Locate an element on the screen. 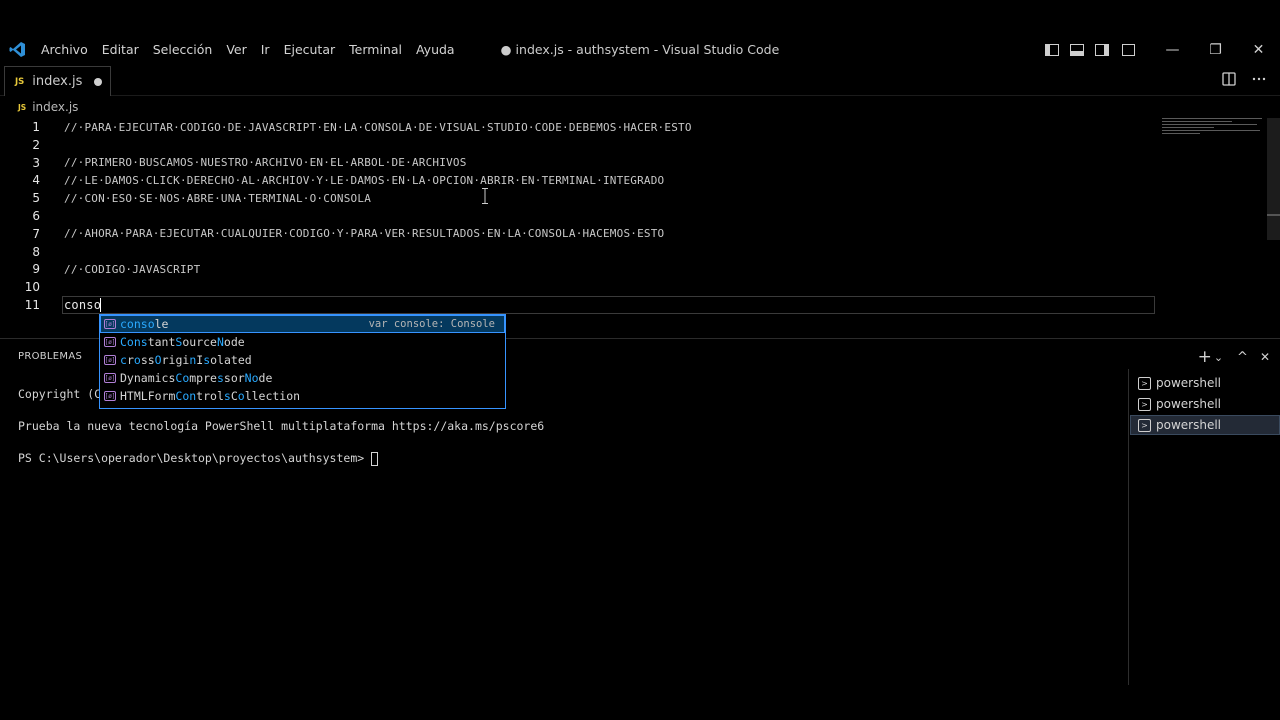 The height and width of the screenshot is (720, 1280). split-editor-icon is located at coordinates (1229, 81).